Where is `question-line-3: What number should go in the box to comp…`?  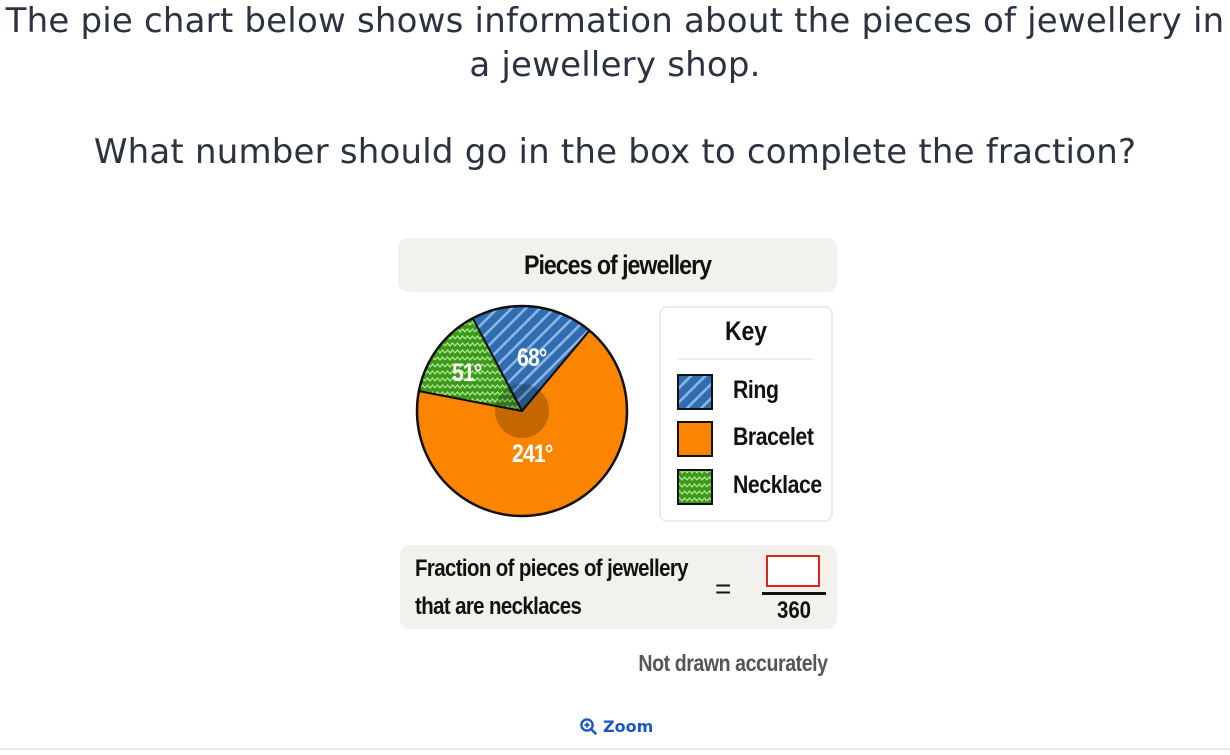
question-line-3: What number should go in the box to comp… is located at coordinates (615, 152).